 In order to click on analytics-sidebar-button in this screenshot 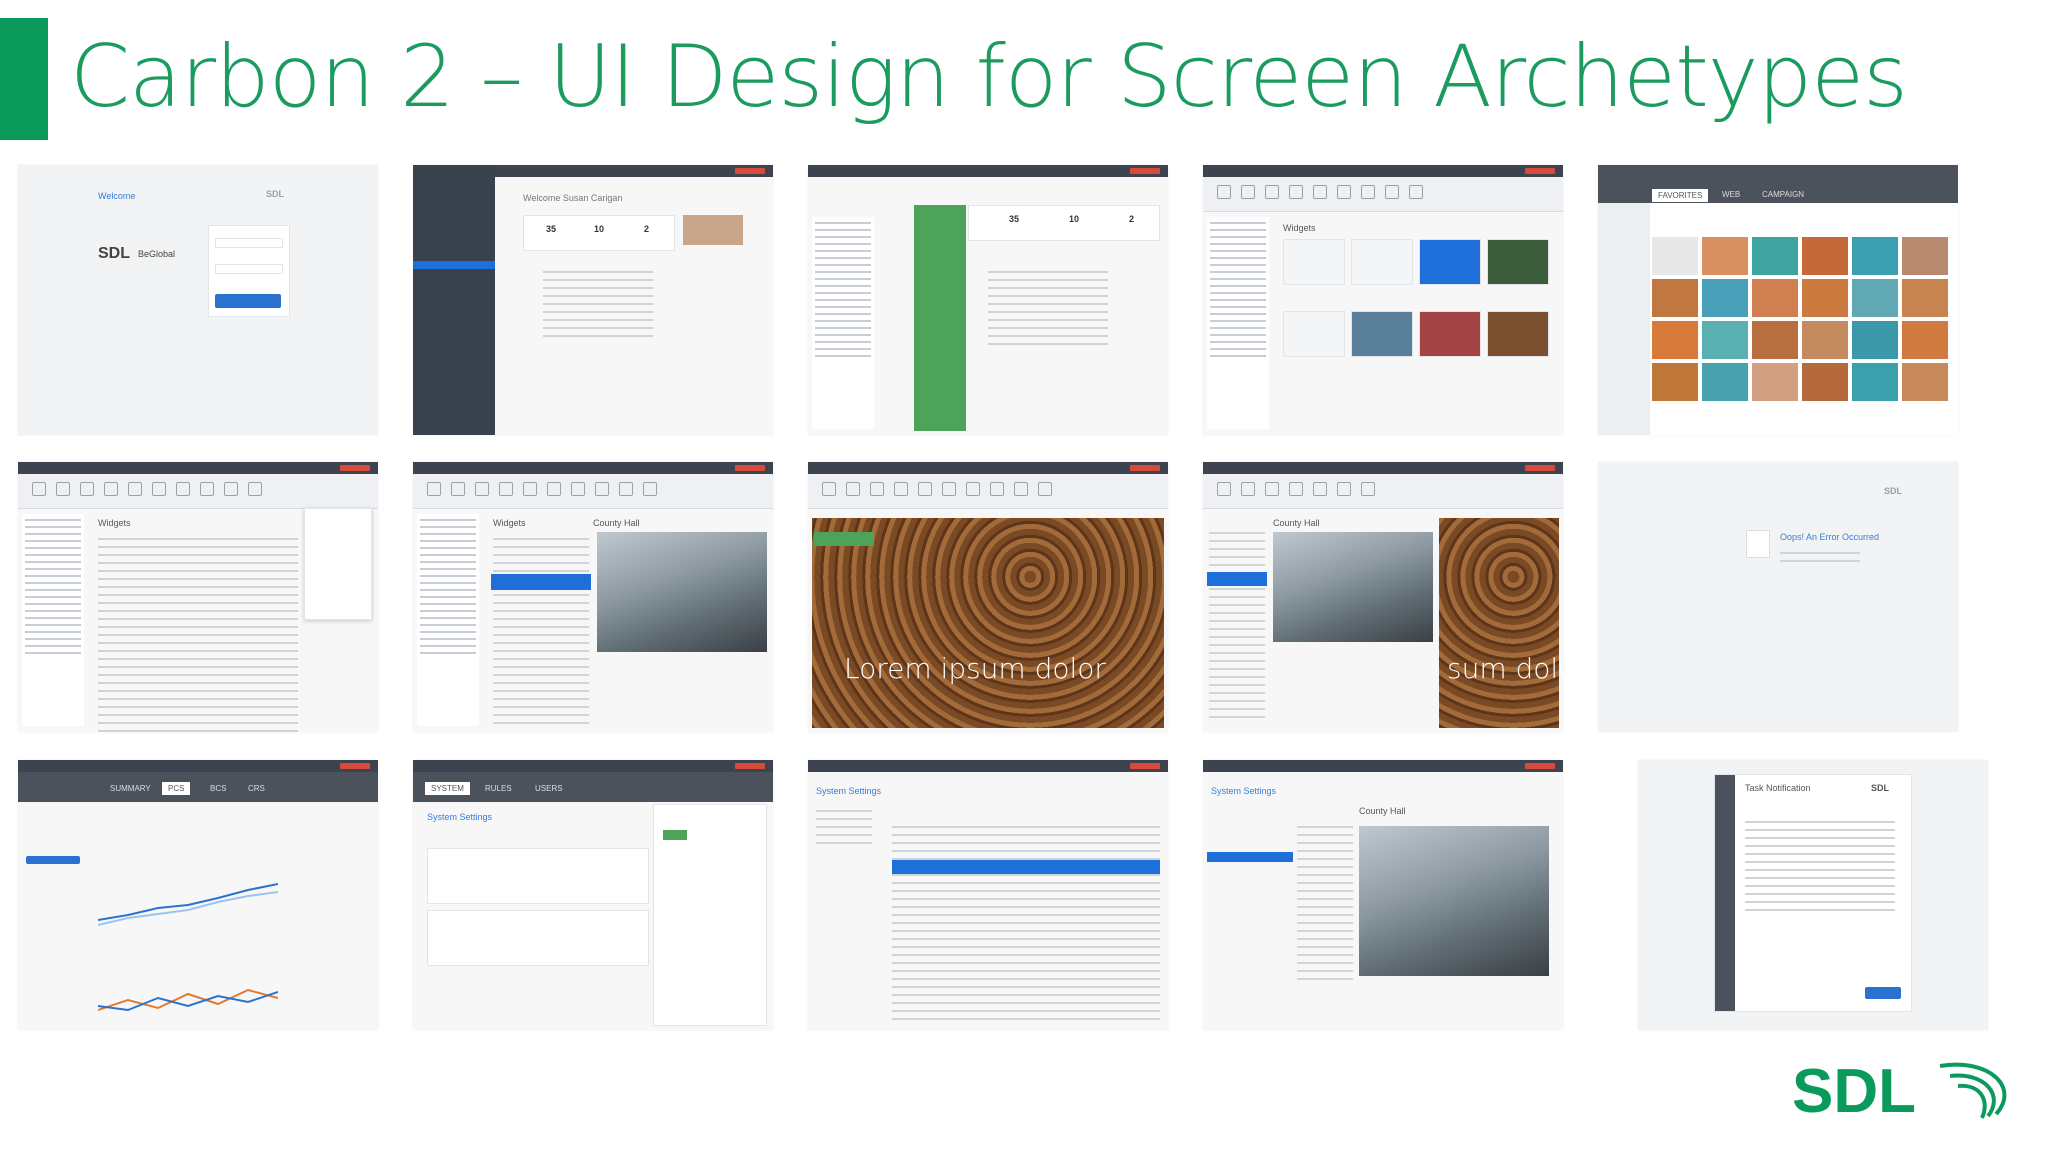, I will do `click(53, 860)`.